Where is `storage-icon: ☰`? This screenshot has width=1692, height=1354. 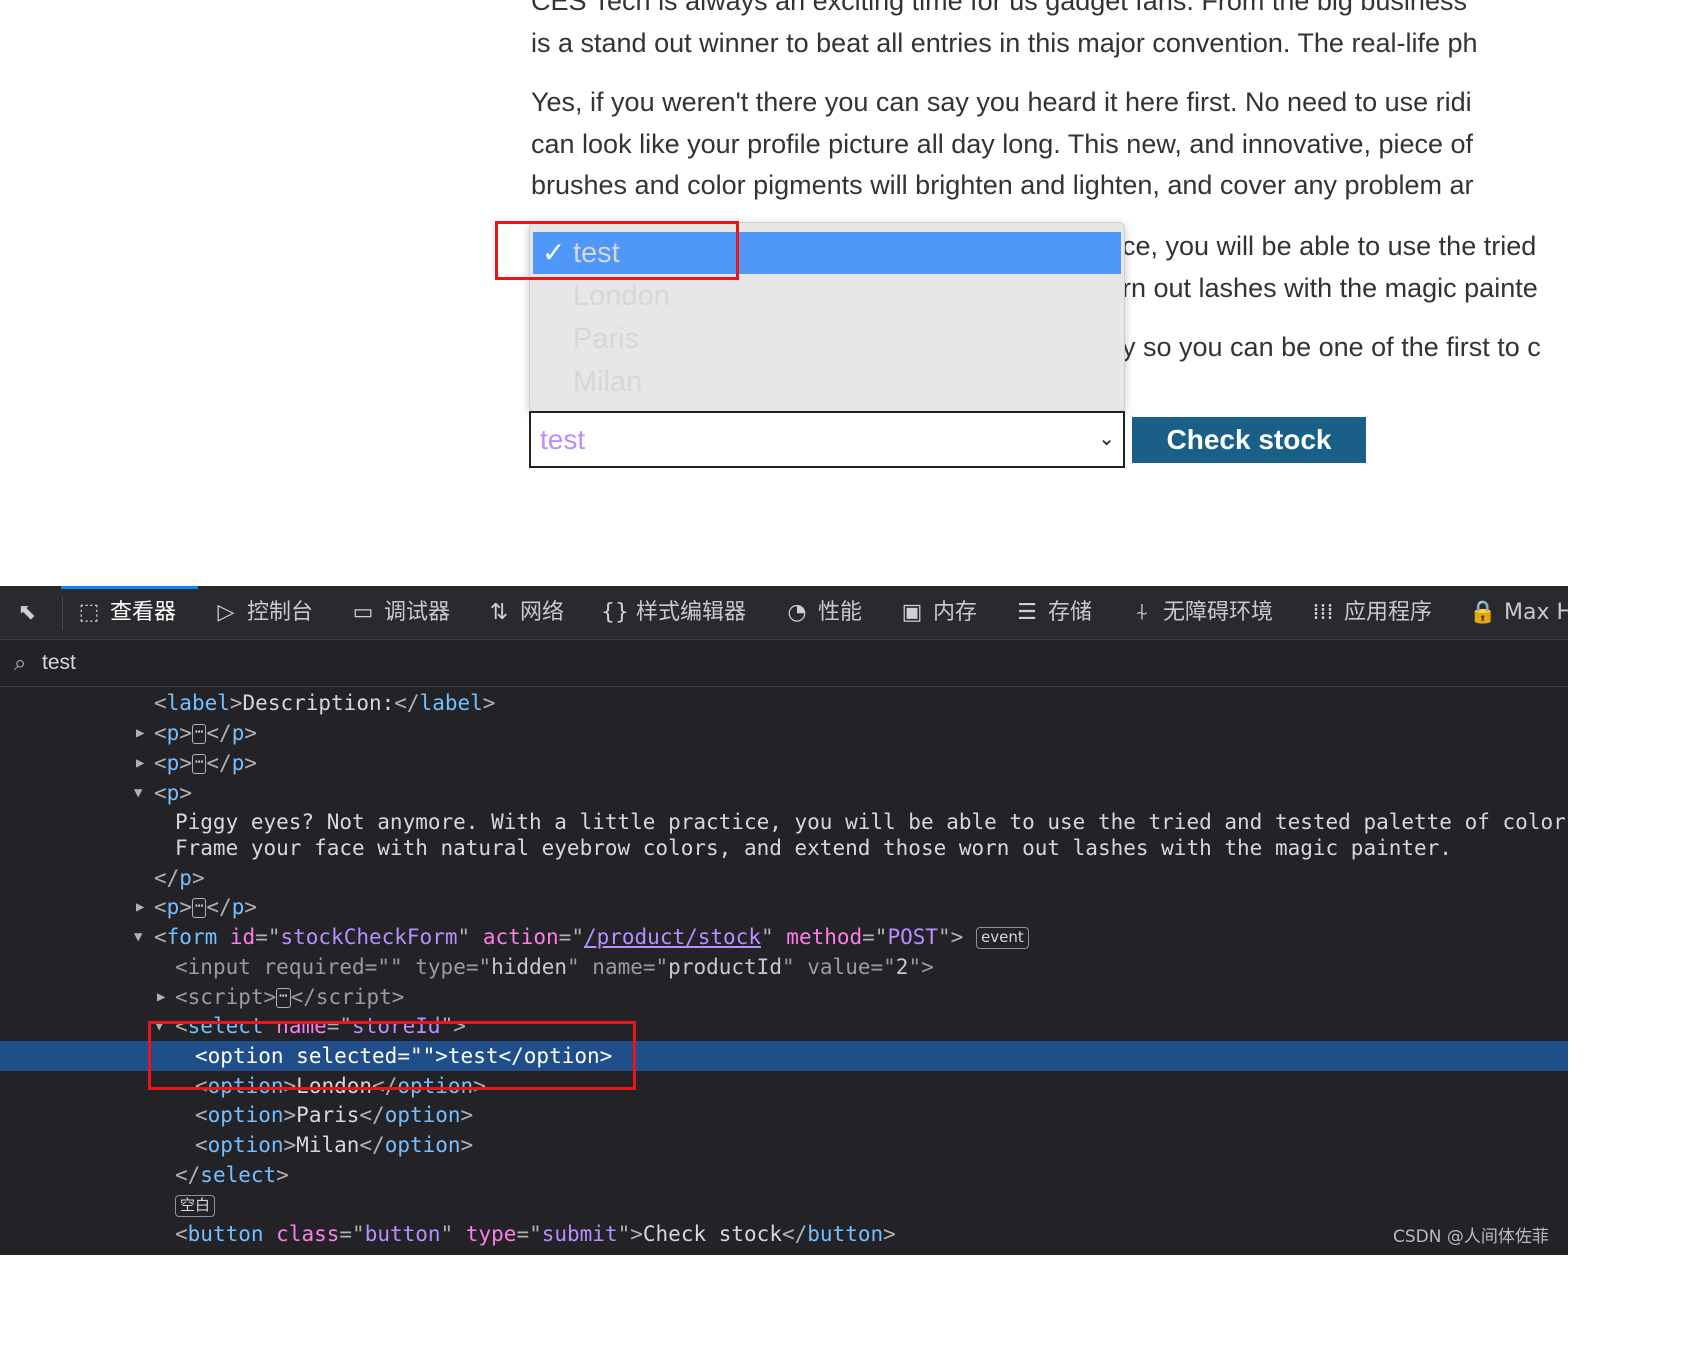 storage-icon: ☰ is located at coordinates (1027, 612).